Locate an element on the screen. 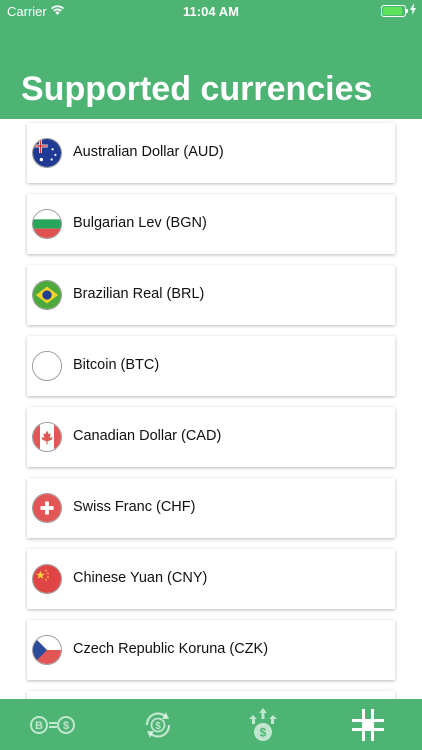  currency-label: Canadian Dollar (CAD) is located at coordinates (147, 436).